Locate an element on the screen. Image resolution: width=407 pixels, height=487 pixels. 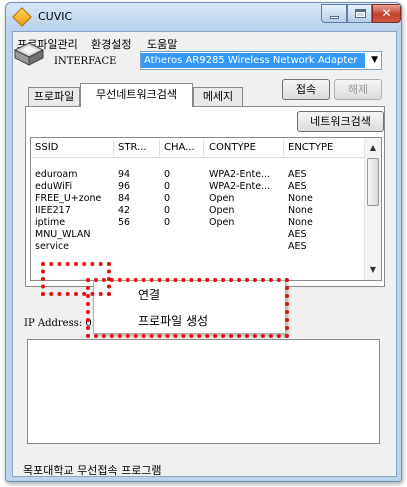
interface-label: INTERFACE is located at coordinates (85, 61).